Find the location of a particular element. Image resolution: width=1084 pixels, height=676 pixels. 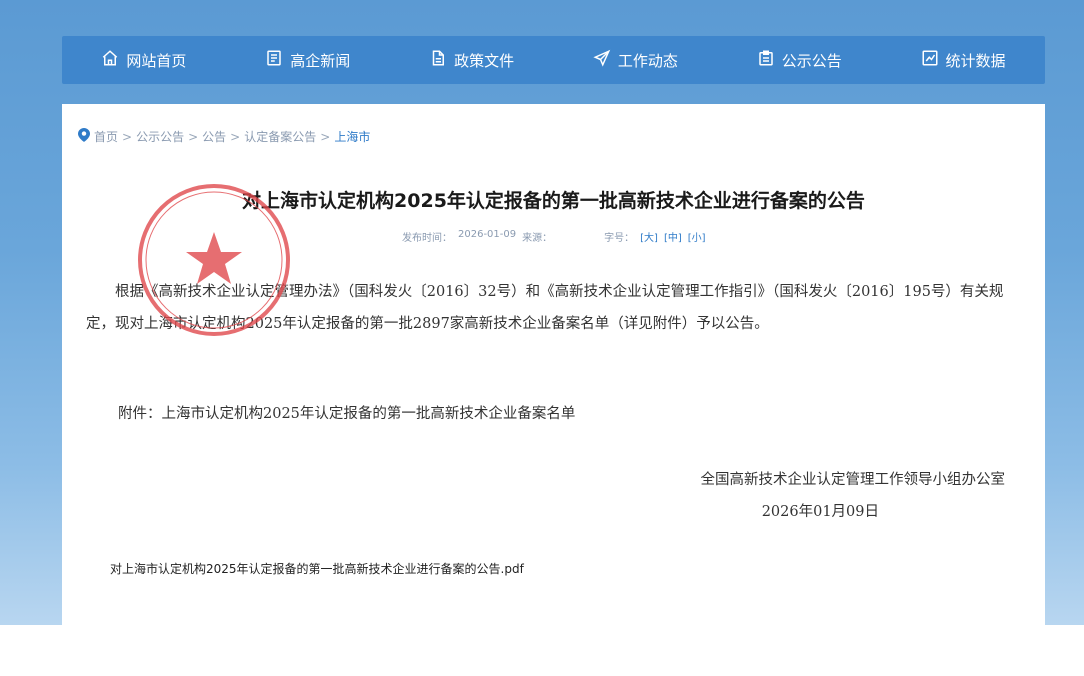

nav-home: 网站首页 is located at coordinates (143, 60).